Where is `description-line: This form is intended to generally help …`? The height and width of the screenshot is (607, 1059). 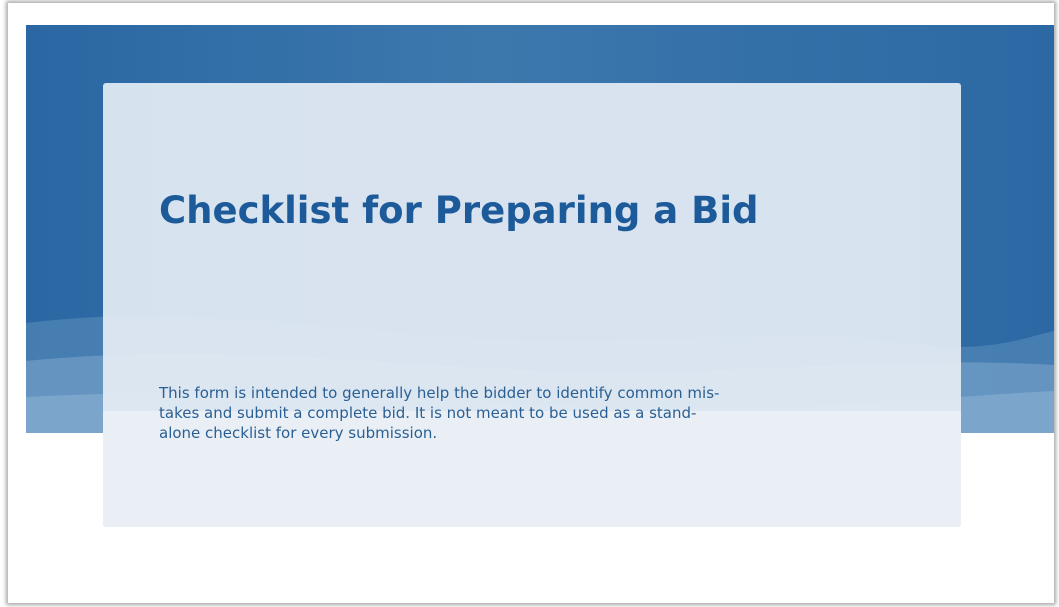 description-line: This form is intended to generally help … is located at coordinates (439, 393).